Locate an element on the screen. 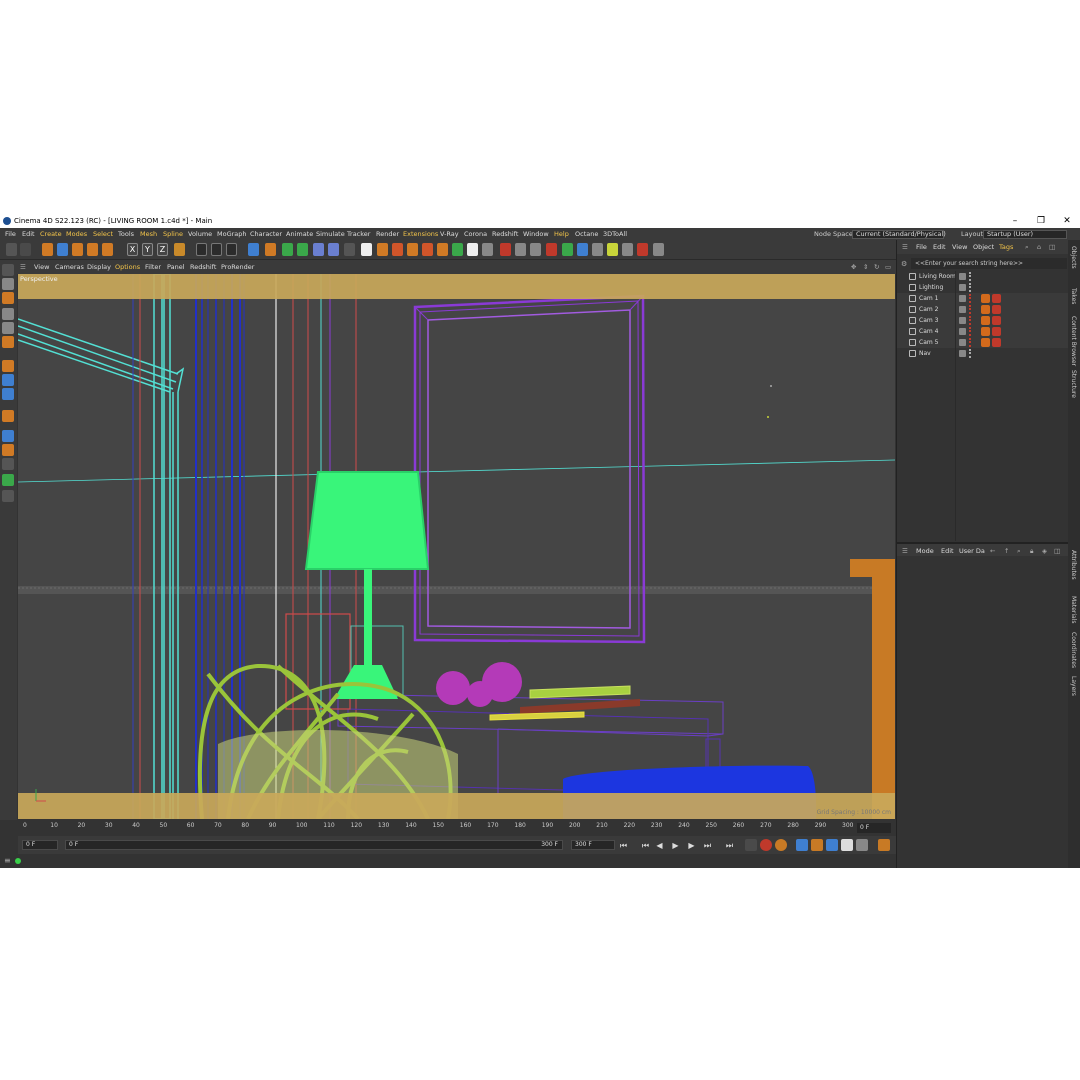 The image size is (1080, 1080). pen-spline-icon is located at coordinates (270, 249).